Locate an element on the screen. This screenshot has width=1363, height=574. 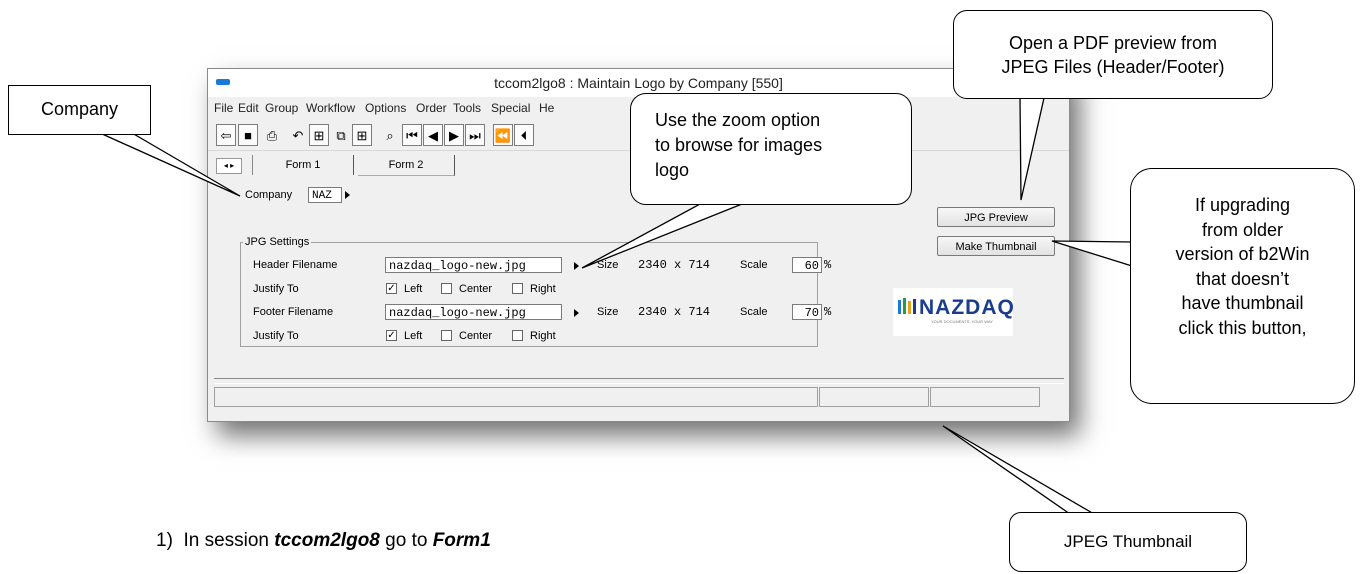
company-callout: Company is located at coordinates (79, 110).